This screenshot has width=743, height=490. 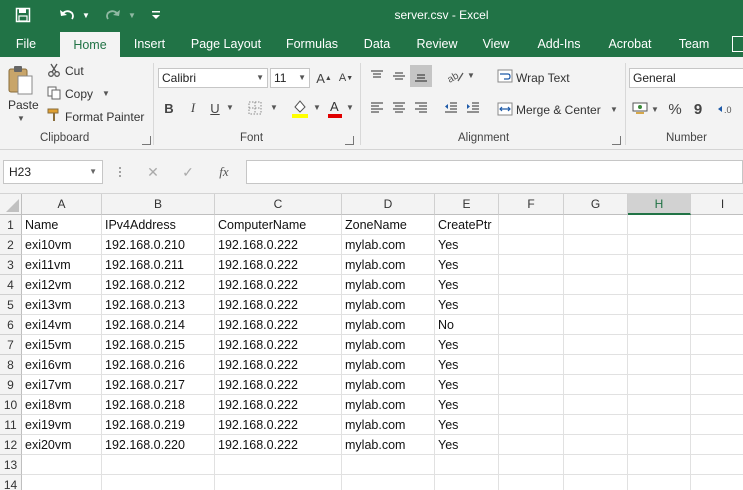 What do you see at coordinates (377, 76) in the screenshot?
I see `align-top-icon` at bounding box center [377, 76].